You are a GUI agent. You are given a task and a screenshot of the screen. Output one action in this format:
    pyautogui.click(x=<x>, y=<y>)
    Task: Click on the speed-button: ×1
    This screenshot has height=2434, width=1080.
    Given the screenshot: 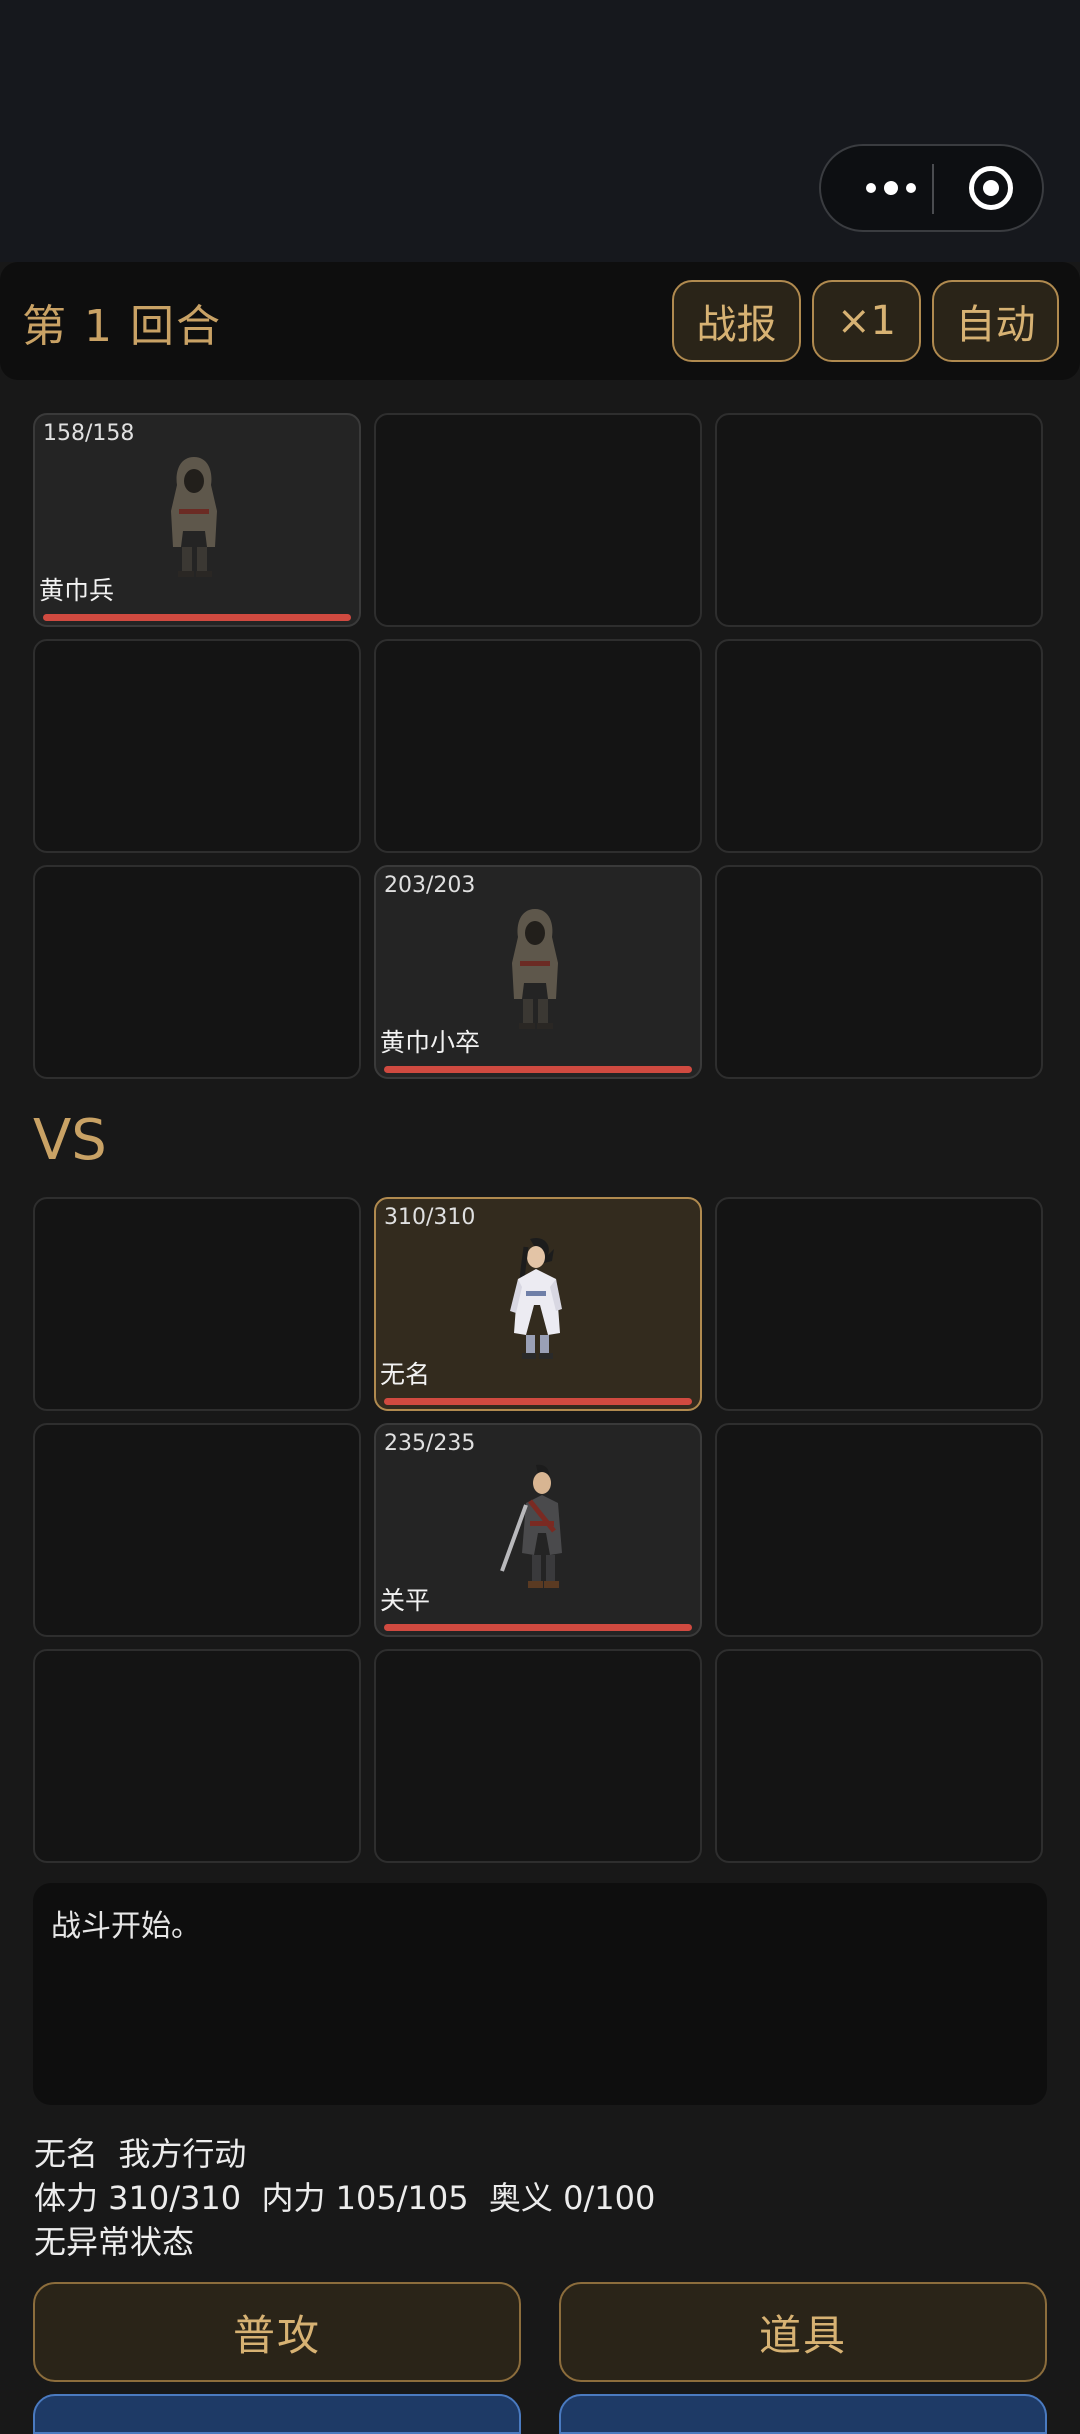 What is the action you would take?
    pyautogui.click(x=866, y=321)
    